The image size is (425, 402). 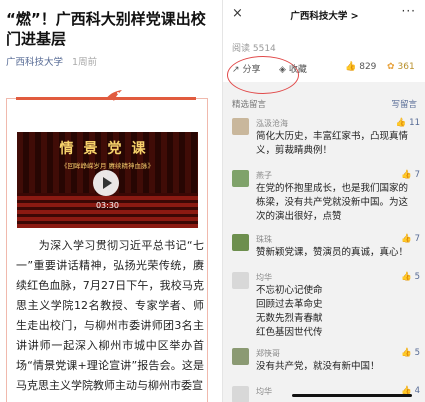 What do you see at coordinates (264, 175) in the screenshot?
I see `comment-author: 燕子` at bounding box center [264, 175].